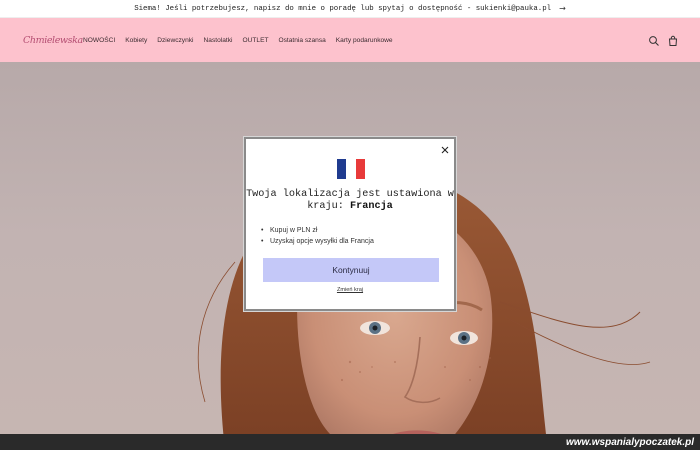  I want to click on nav-item-karty-podarunkowe: Karty podarunkowe, so click(364, 40).